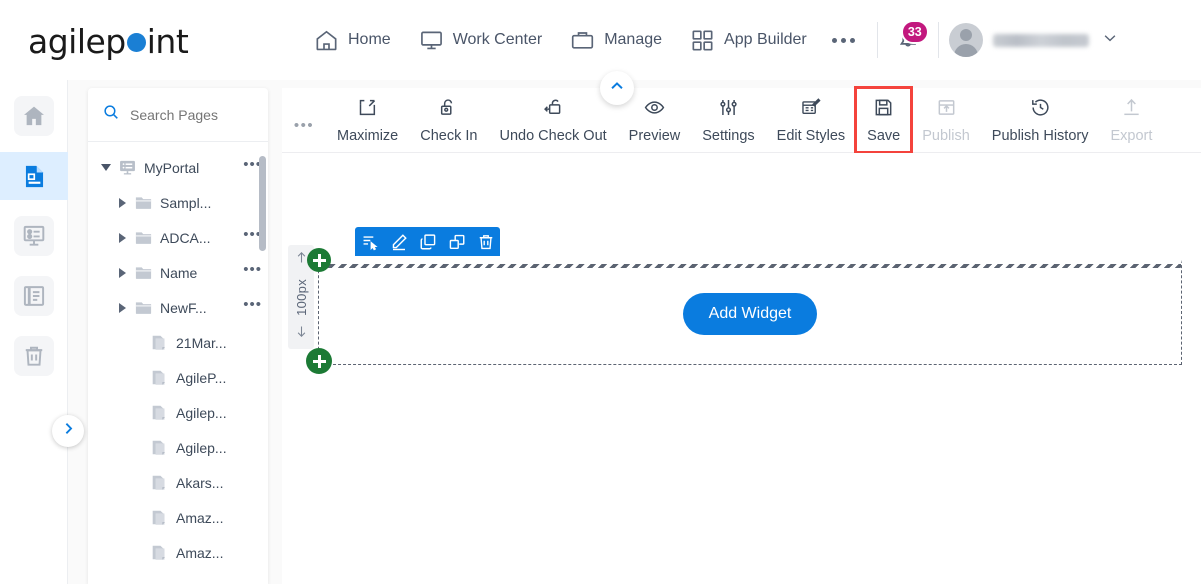 The width and height of the screenshot is (1201, 584). I want to click on select-icon, so click(369, 241).